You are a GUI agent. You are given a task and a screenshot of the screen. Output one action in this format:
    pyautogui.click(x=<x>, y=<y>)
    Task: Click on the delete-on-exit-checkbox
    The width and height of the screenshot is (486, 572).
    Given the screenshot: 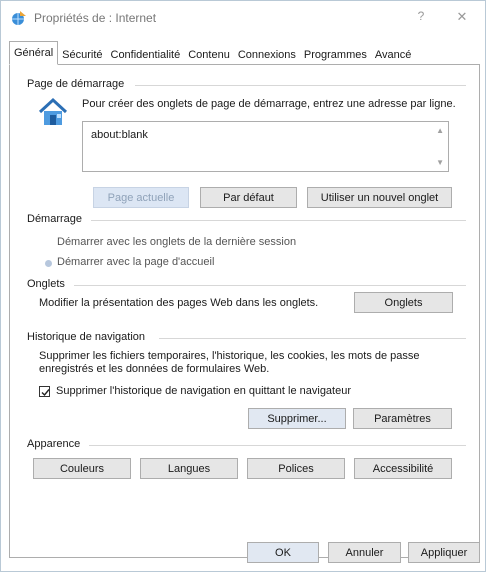 What is the action you would take?
    pyautogui.click(x=44, y=391)
    